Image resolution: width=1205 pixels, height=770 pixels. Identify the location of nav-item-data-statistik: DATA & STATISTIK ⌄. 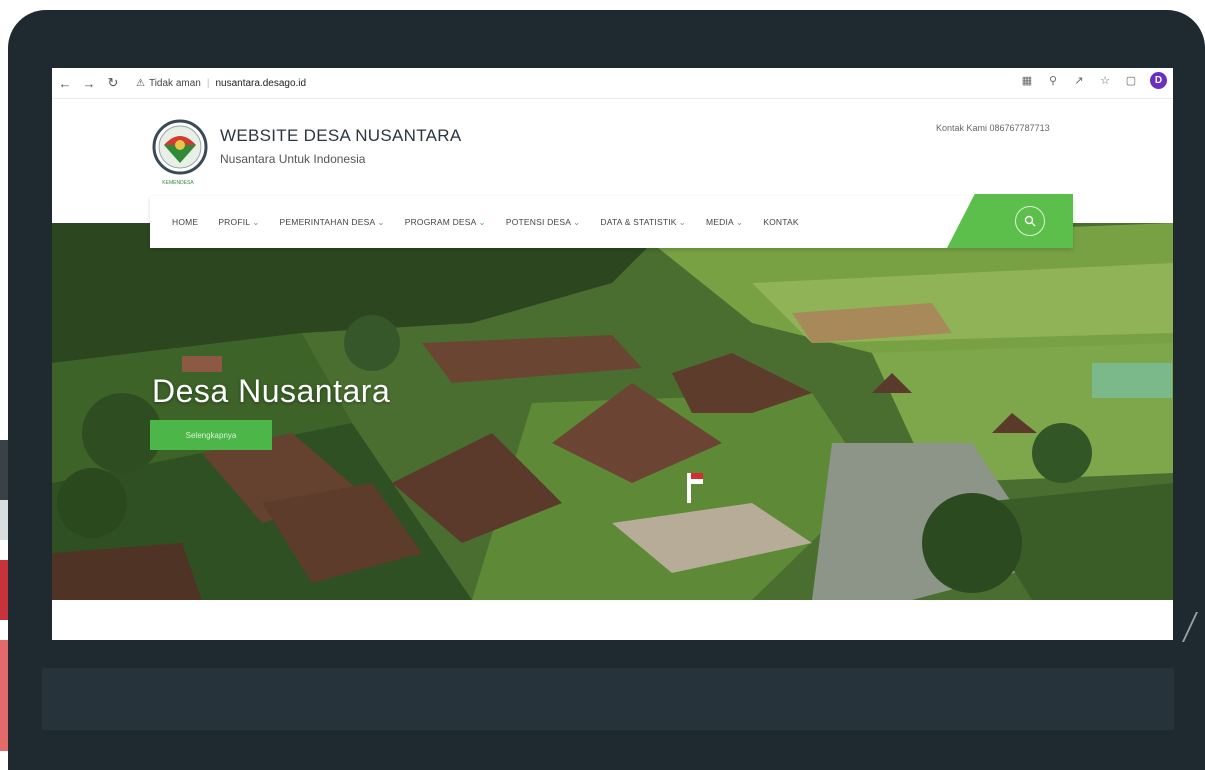
(643, 222).